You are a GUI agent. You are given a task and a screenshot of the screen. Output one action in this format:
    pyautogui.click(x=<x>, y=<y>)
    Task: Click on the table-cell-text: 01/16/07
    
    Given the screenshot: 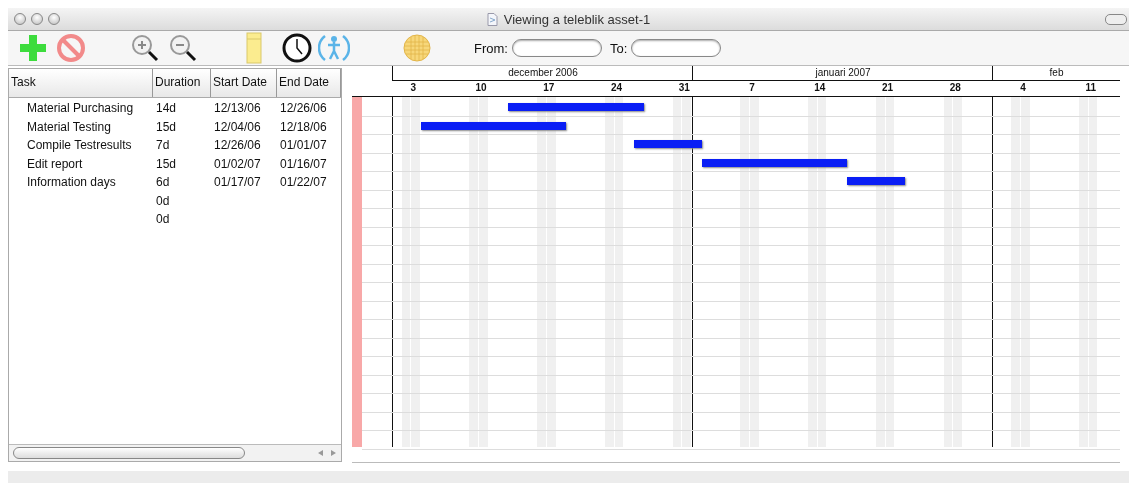 What is the action you would take?
    pyautogui.click(x=303, y=163)
    